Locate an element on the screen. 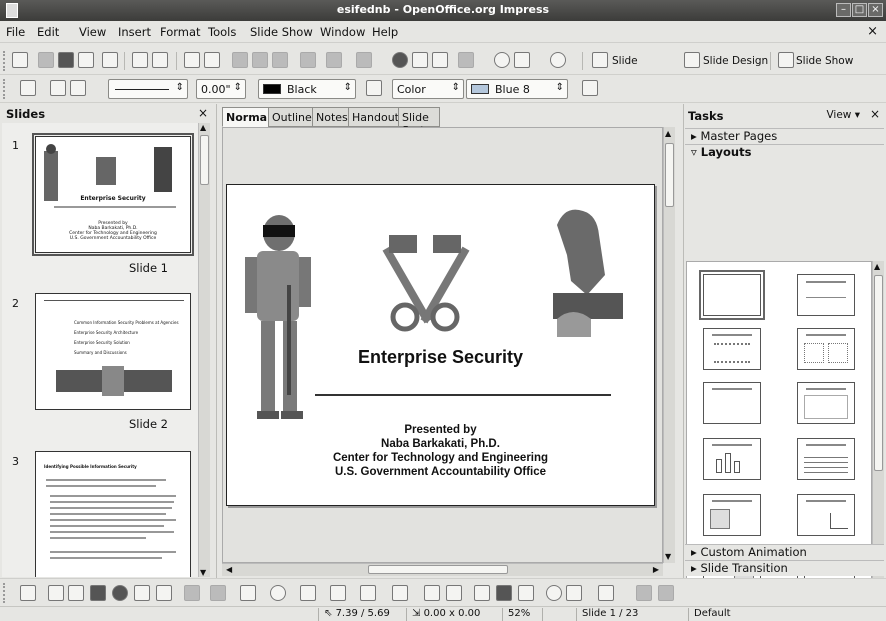  menu-tools: Tools is located at coordinates (222, 32).